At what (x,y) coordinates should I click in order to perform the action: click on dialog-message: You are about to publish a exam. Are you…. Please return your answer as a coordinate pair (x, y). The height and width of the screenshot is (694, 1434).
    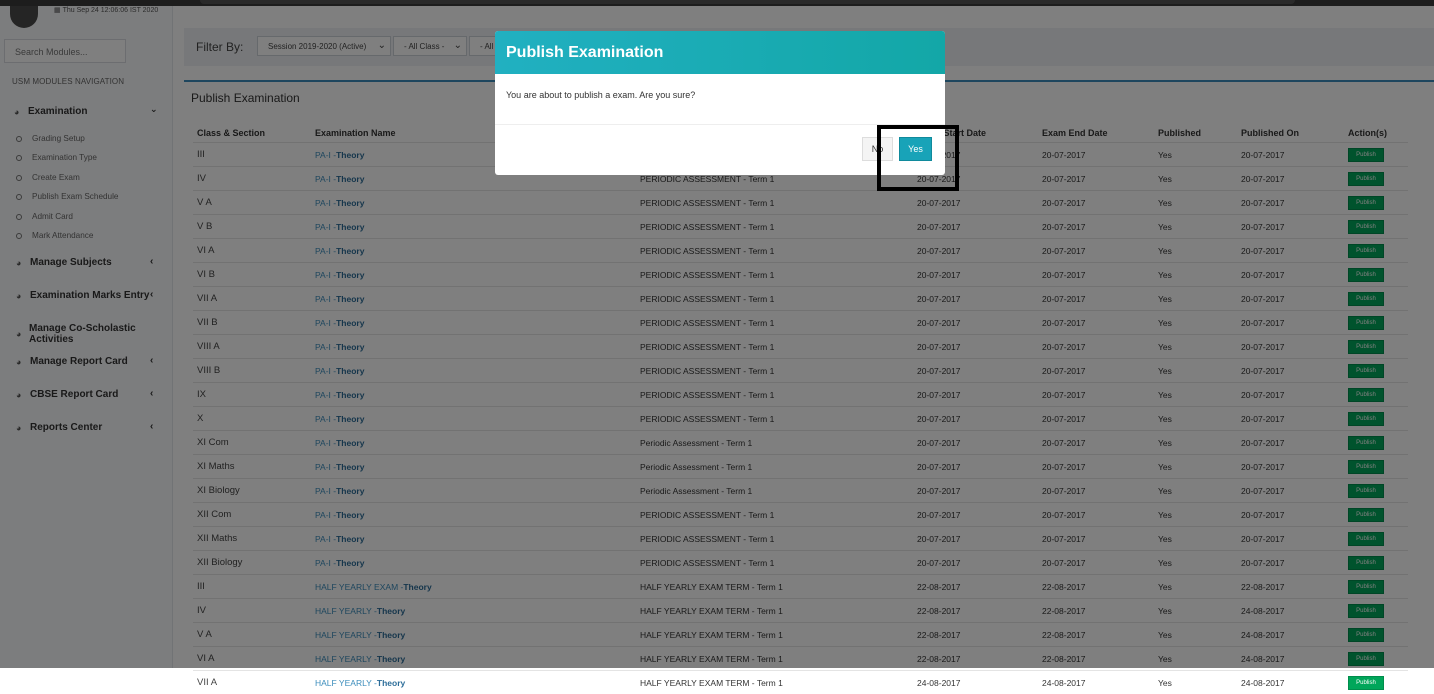
    Looking at the image, I should click on (720, 99).